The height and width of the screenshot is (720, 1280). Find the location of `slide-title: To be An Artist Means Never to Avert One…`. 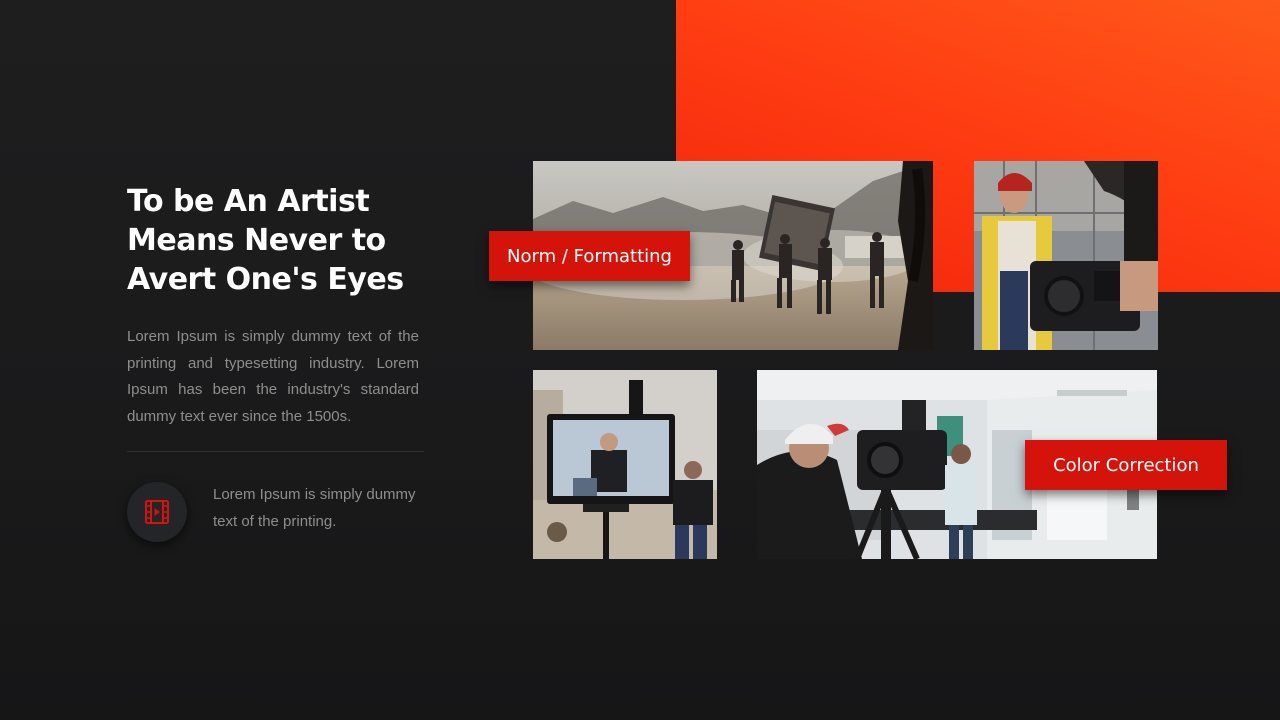

slide-title: To be An Artist Means Never to Avert One… is located at coordinates (287, 240).